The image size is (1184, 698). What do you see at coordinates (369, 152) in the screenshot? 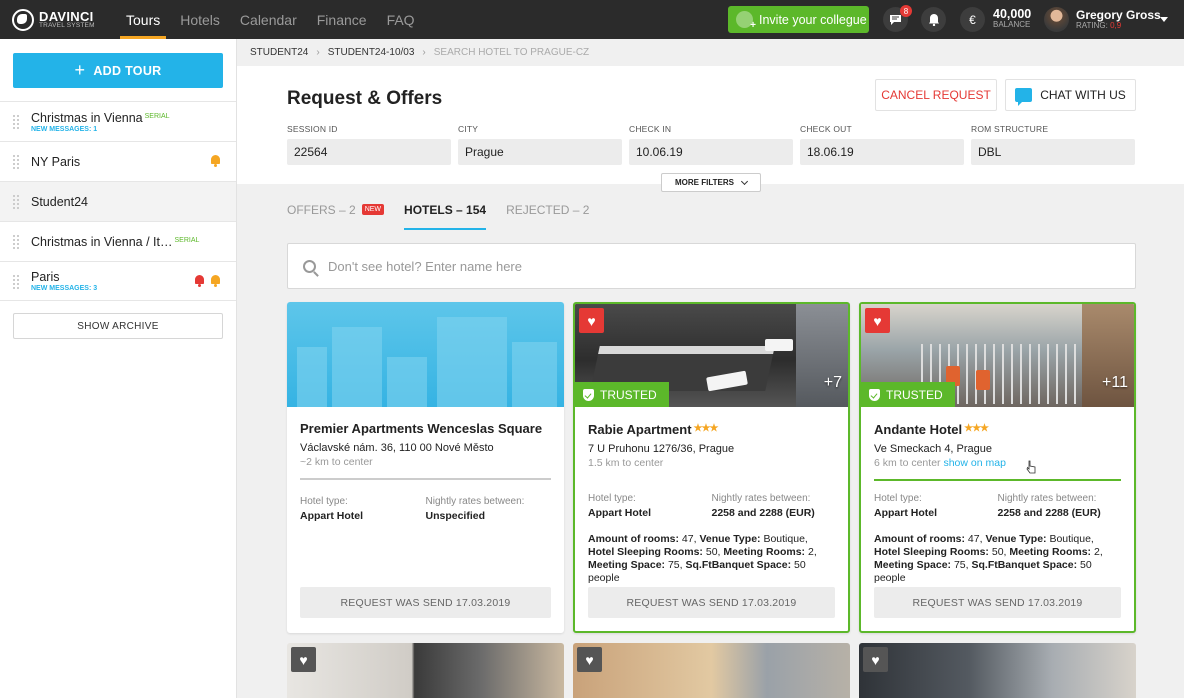
I see `session-id-value: 22564` at bounding box center [369, 152].